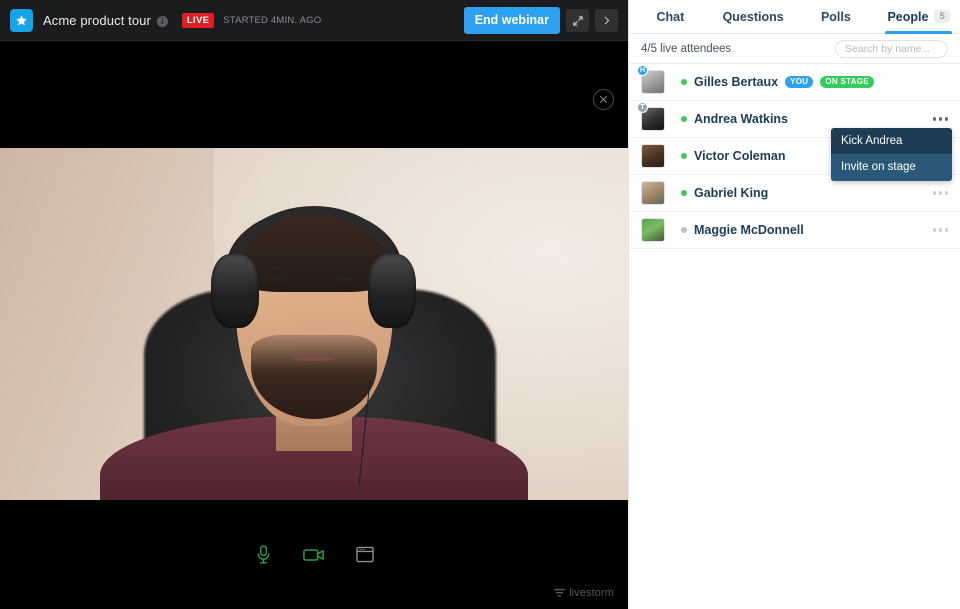 The width and height of the screenshot is (960, 609). What do you see at coordinates (740, 156) in the screenshot?
I see `list-item-label: Victor Coleman` at bounding box center [740, 156].